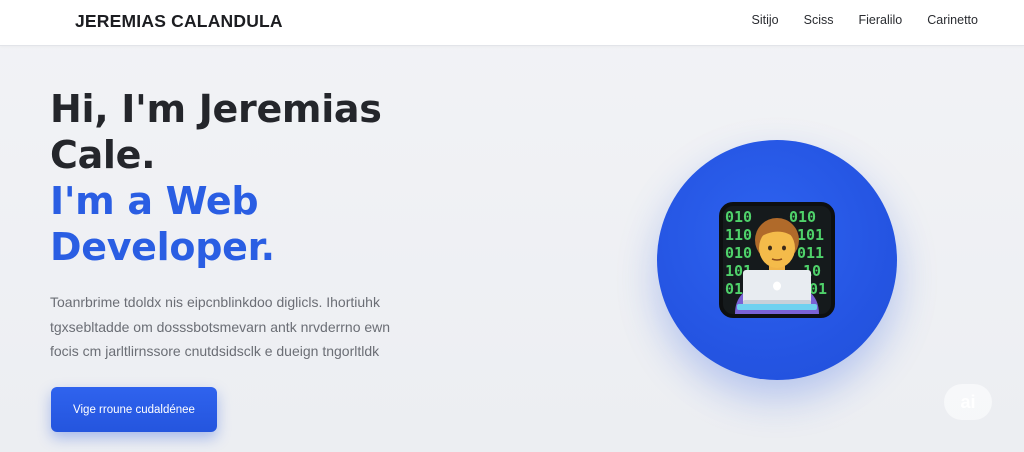 The image size is (1024, 452). Describe the element at coordinates (968, 402) in the screenshot. I see `ai-badge: ai` at that location.